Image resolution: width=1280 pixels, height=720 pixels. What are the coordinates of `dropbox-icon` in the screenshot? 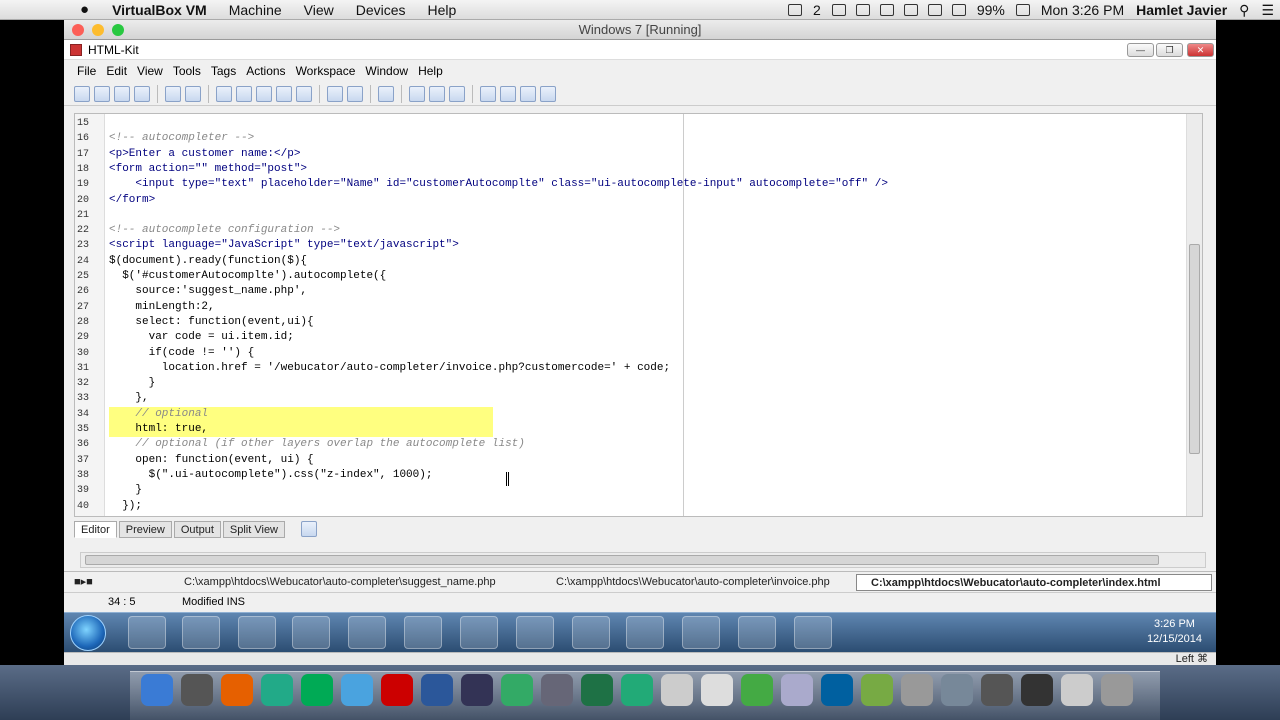 It's located at (795, 10).